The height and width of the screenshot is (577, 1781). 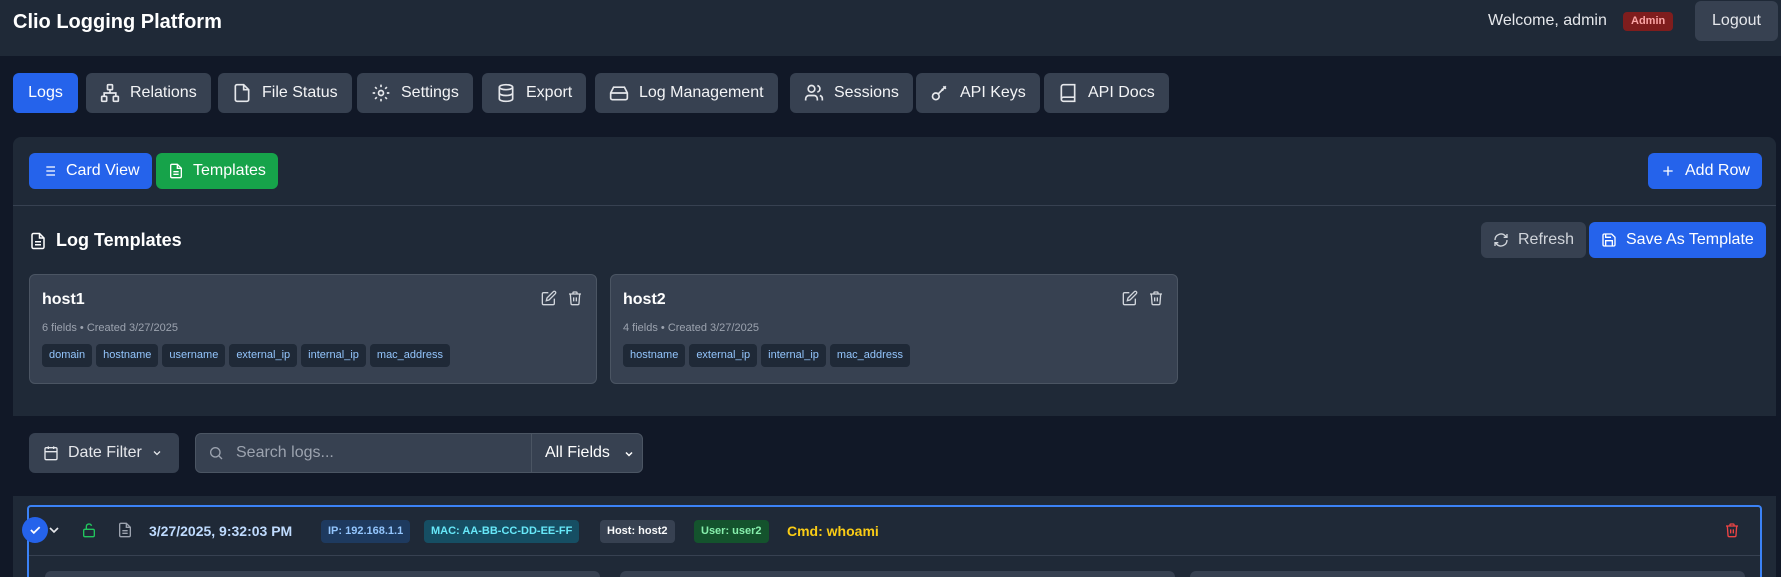 I want to click on logout-button: Logout, so click(x=1736, y=21).